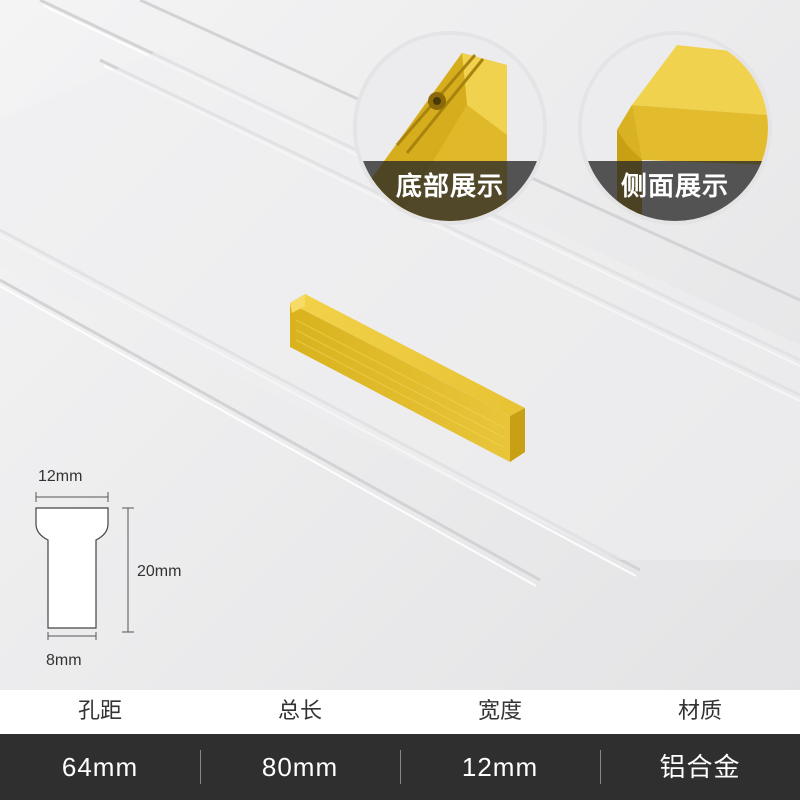  What do you see at coordinates (700, 767) in the screenshot?
I see `spec-value-material: 铝合金` at bounding box center [700, 767].